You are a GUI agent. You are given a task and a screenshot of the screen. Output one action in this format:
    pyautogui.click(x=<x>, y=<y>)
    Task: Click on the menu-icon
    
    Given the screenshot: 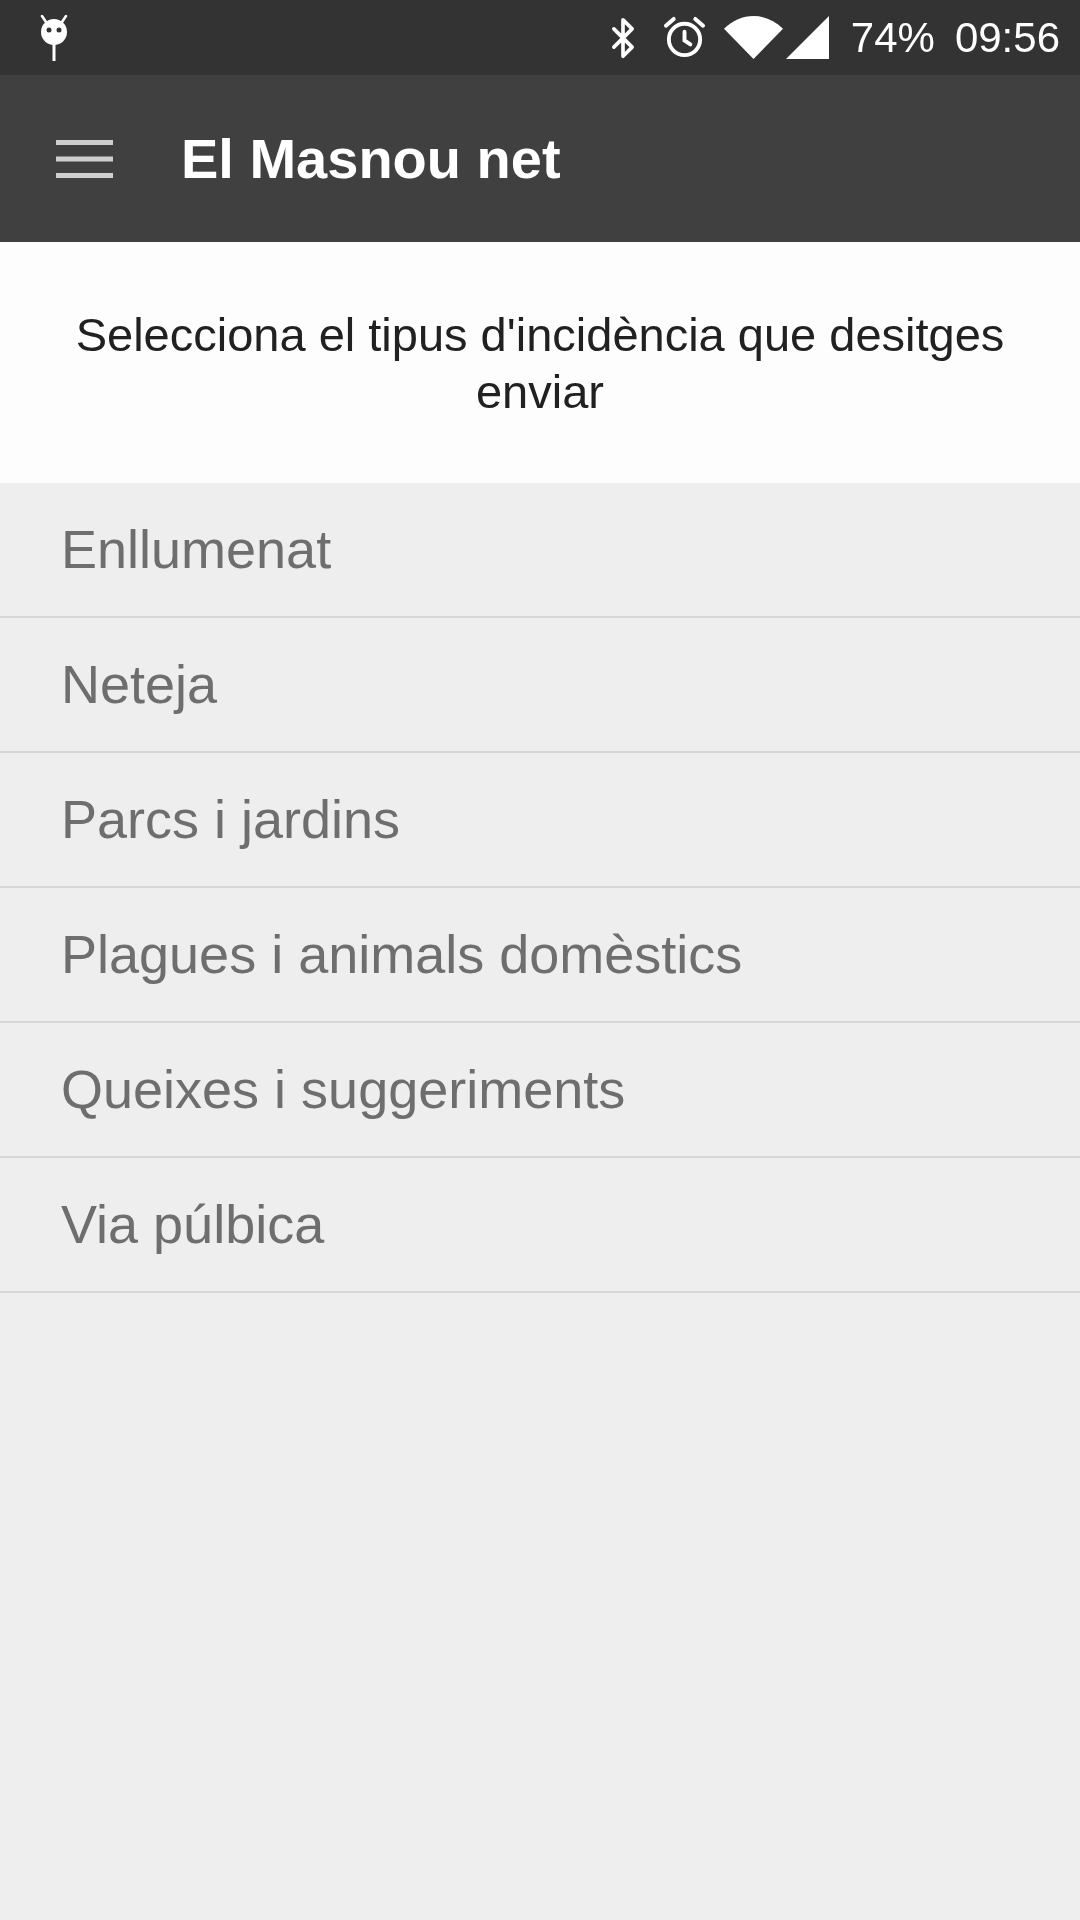 What is the action you would take?
    pyautogui.click(x=84, y=158)
    